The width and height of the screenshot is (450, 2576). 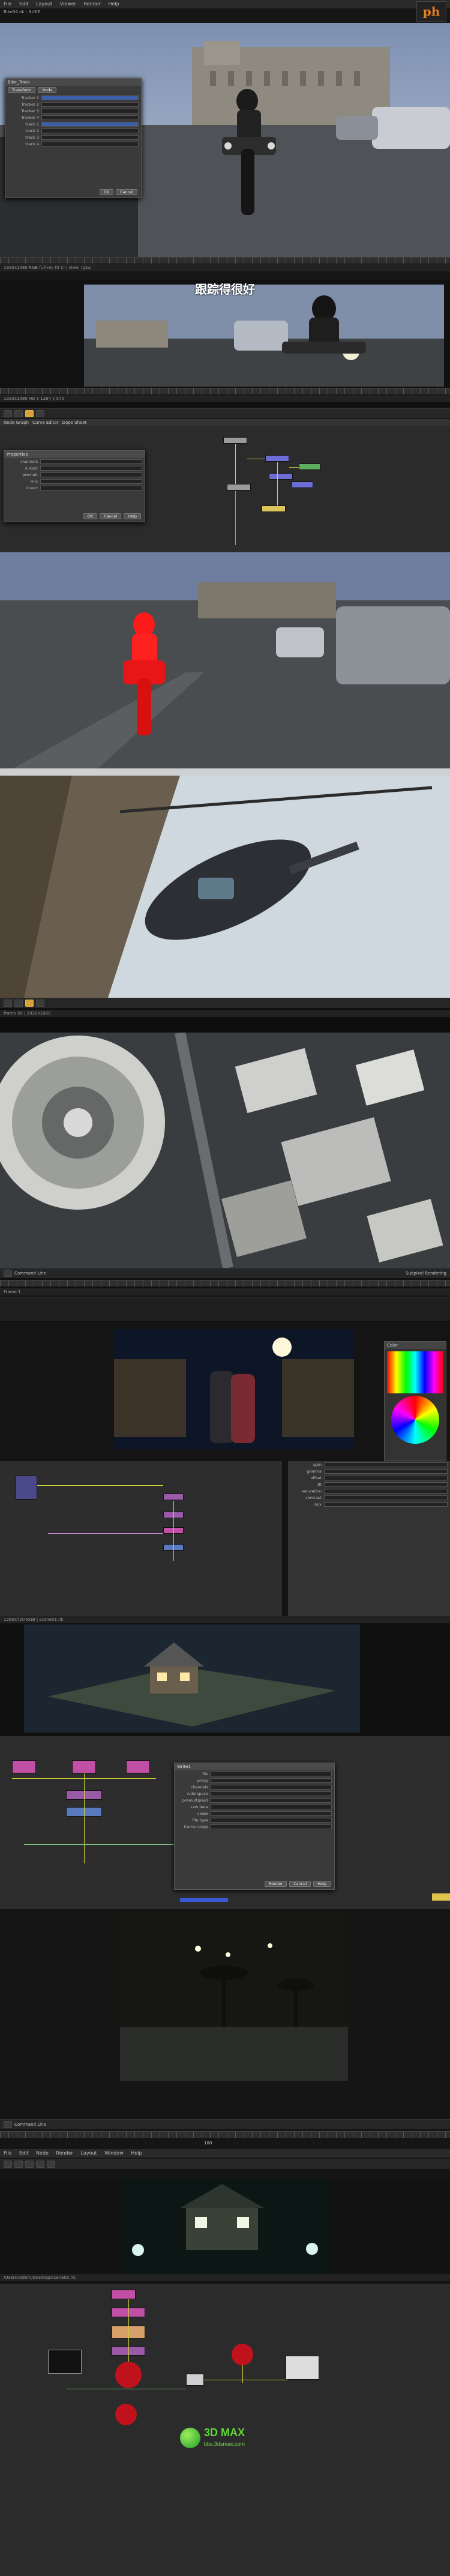 I want to click on first-frame-button, so click(x=8, y=1003).